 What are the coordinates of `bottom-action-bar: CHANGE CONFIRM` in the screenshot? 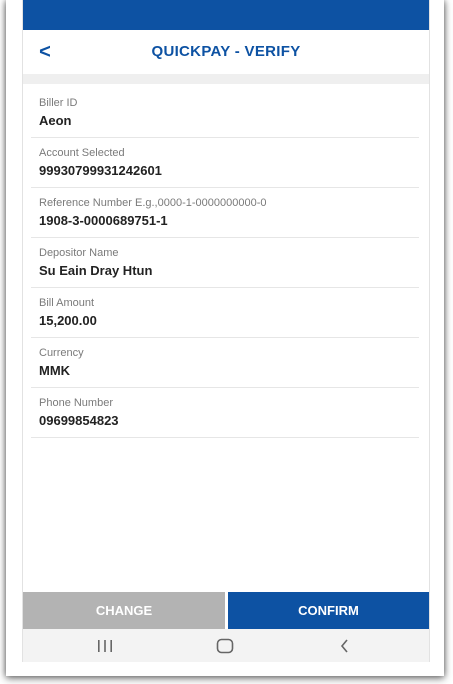 It's located at (226, 610).